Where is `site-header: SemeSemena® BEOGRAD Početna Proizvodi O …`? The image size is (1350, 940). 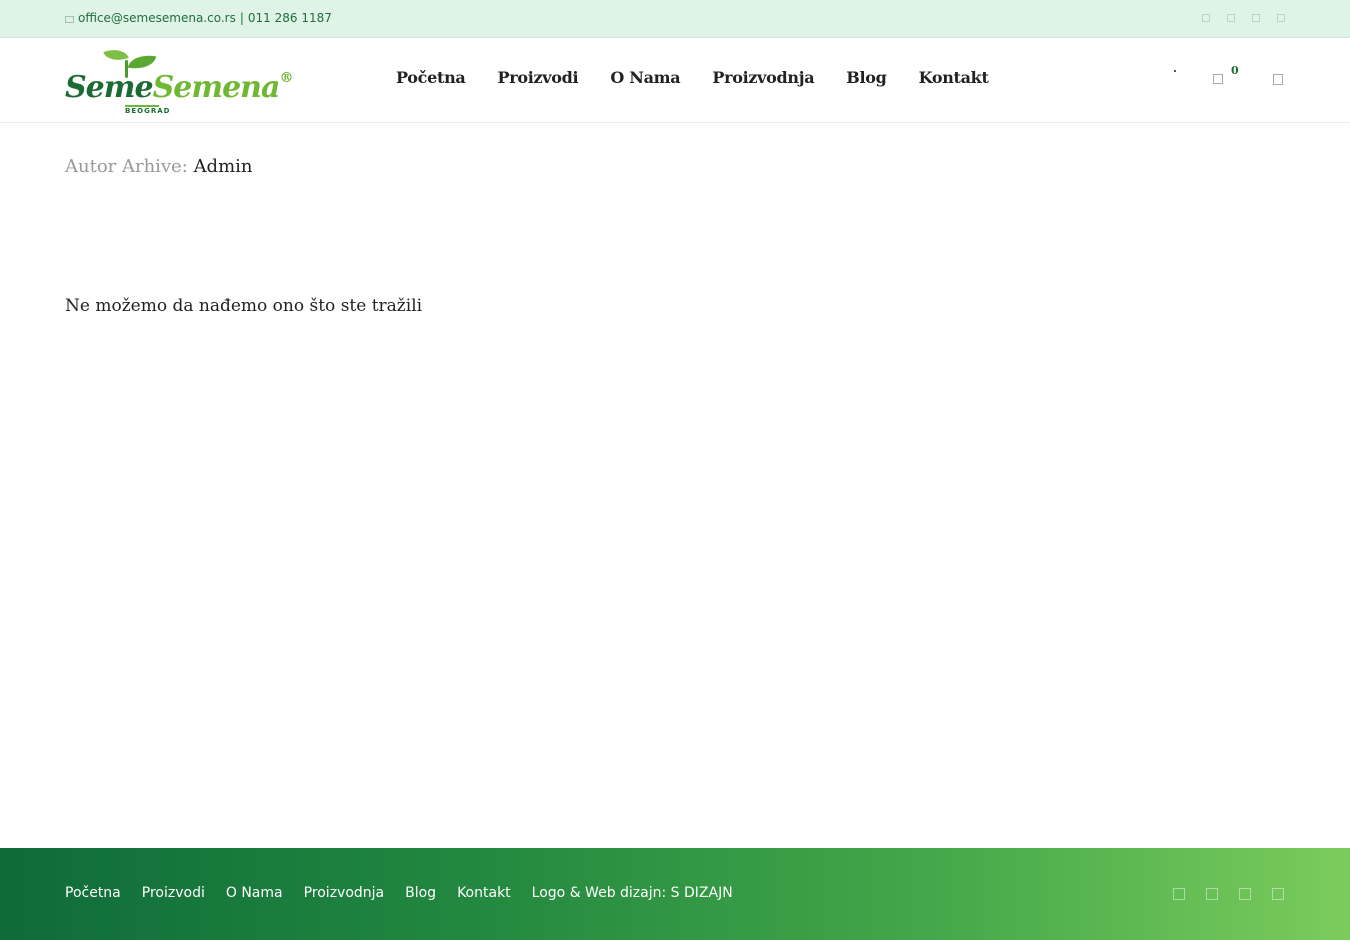
site-header: SemeSemena® BEOGRAD Početna Proizvodi O … is located at coordinates (675, 80).